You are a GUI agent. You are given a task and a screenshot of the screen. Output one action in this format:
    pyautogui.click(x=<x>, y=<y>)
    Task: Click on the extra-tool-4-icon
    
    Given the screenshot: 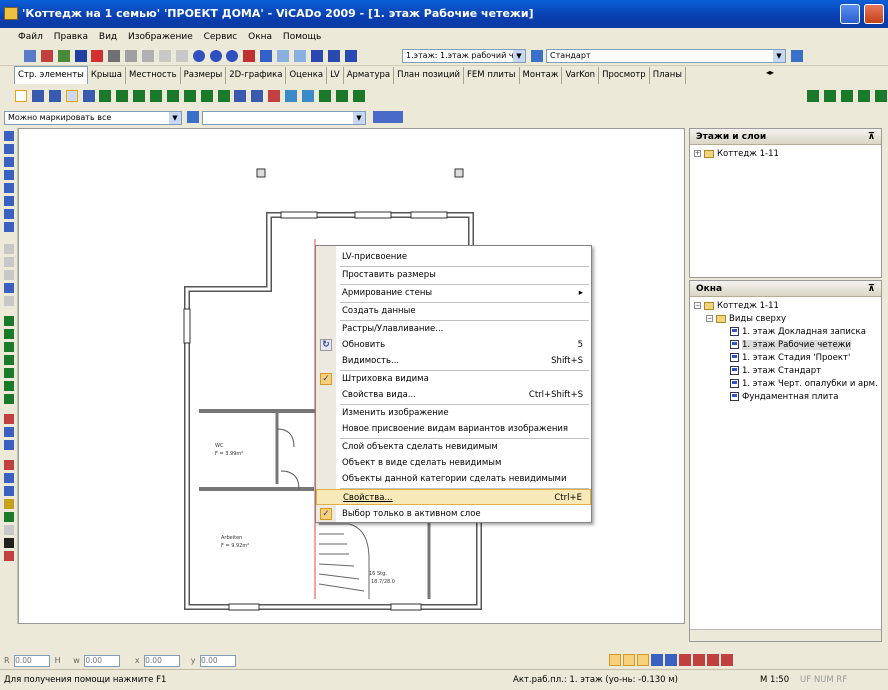 What is the action you would take?
    pyautogui.click(x=863, y=96)
    